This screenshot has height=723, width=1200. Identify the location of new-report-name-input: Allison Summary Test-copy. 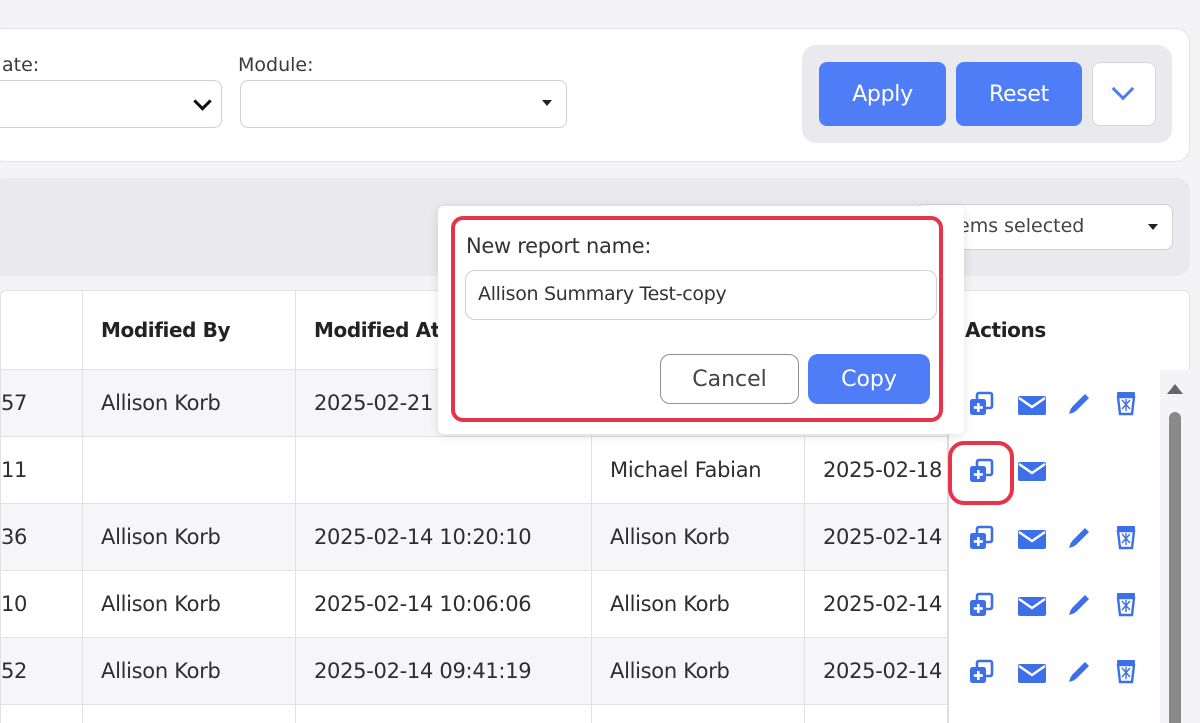
(701, 295).